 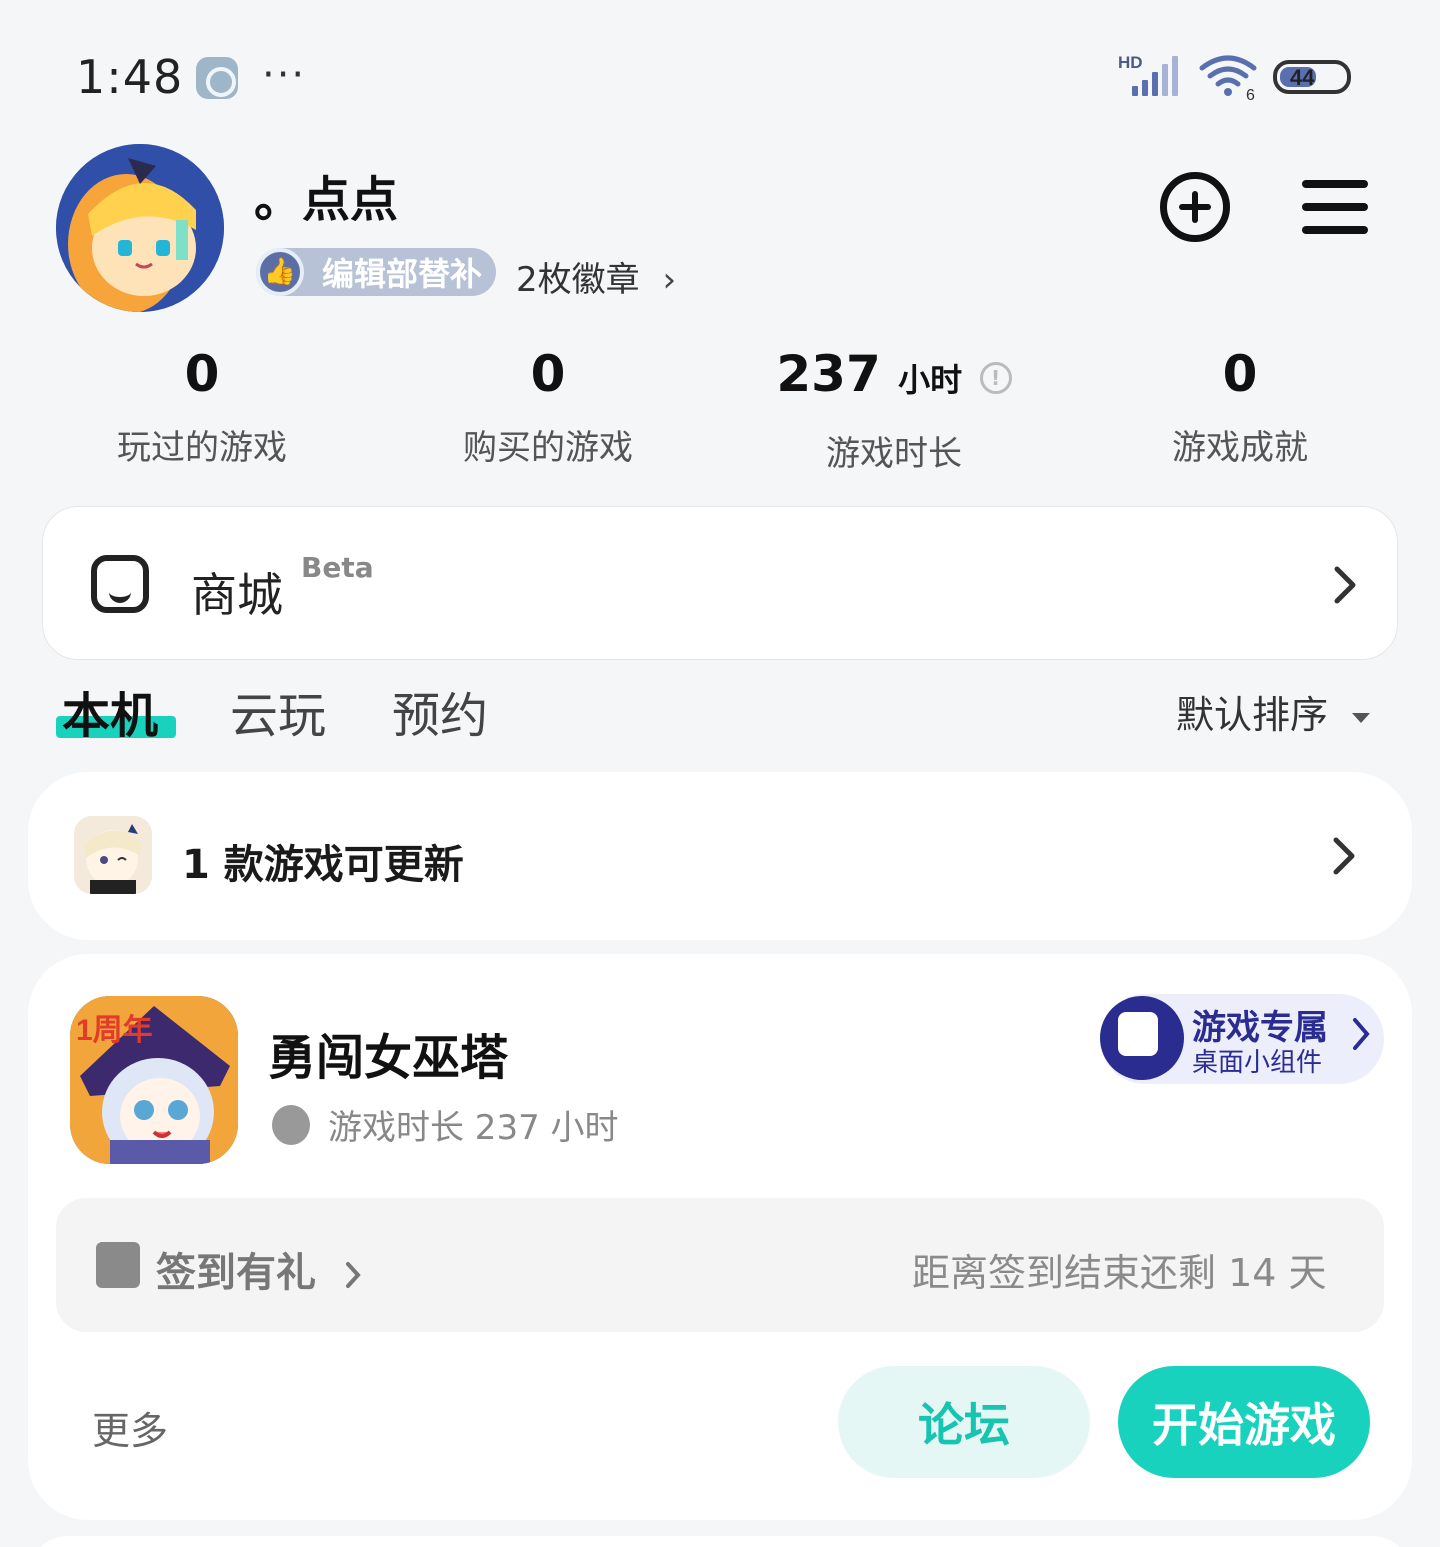 I want to click on gamepad-icon, so click(x=1142, y=1038).